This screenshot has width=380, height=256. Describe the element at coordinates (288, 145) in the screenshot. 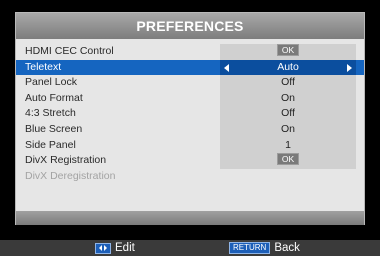

I see `menu-item-value: 1` at that location.